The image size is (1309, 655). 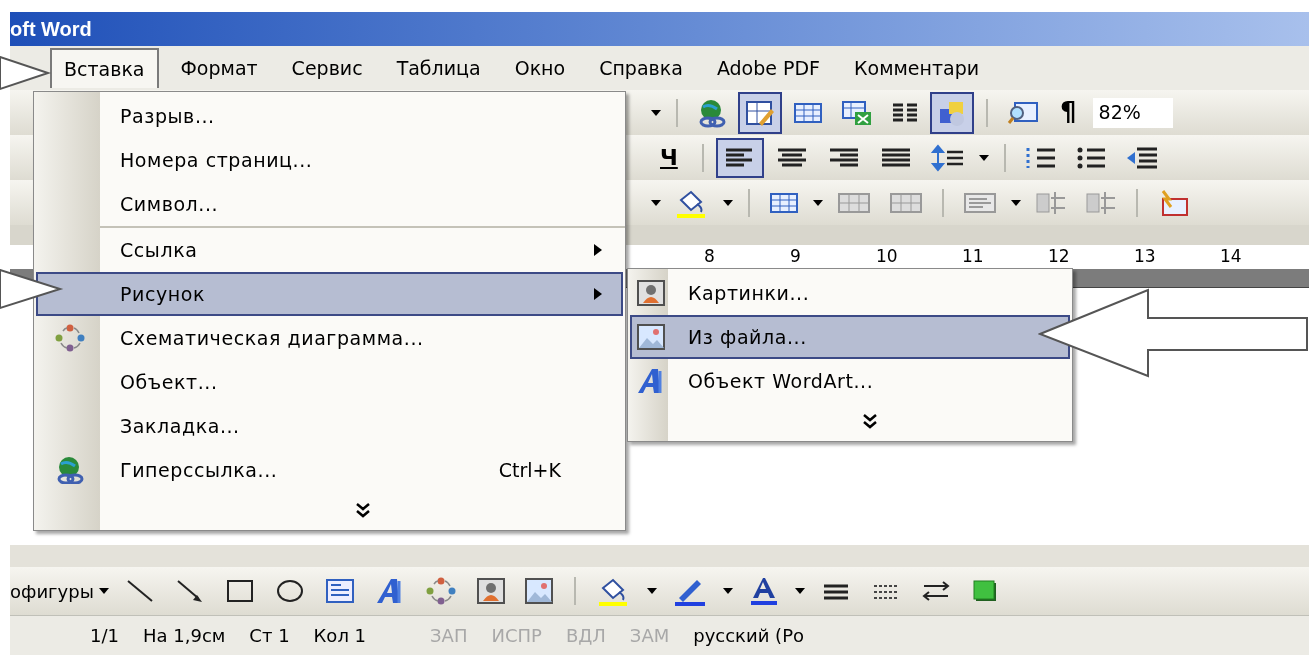 I want to click on menu-item: Сервис, so click(x=327, y=68).